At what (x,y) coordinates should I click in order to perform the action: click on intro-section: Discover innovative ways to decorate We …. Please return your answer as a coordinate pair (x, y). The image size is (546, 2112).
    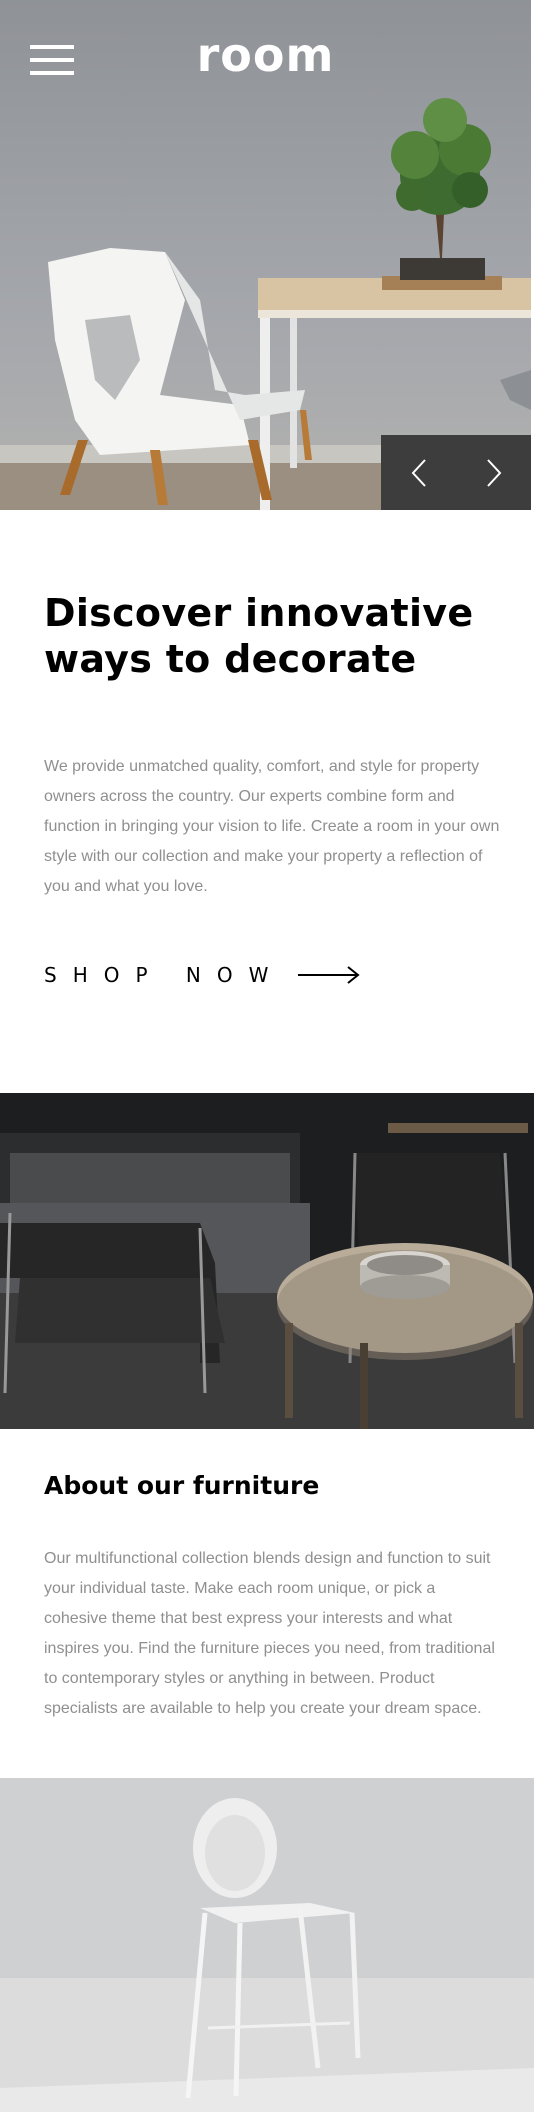
    Looking at the image, I should click on (274, 746).